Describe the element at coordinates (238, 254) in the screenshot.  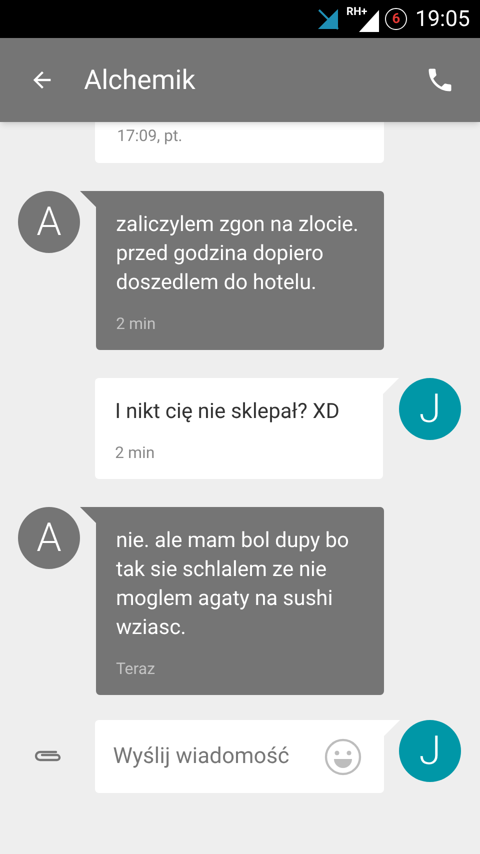
I see `message-text: zaliczylem zgon na zlocie. przed godzina dopiero doszedlem do hotelu.` at that location.